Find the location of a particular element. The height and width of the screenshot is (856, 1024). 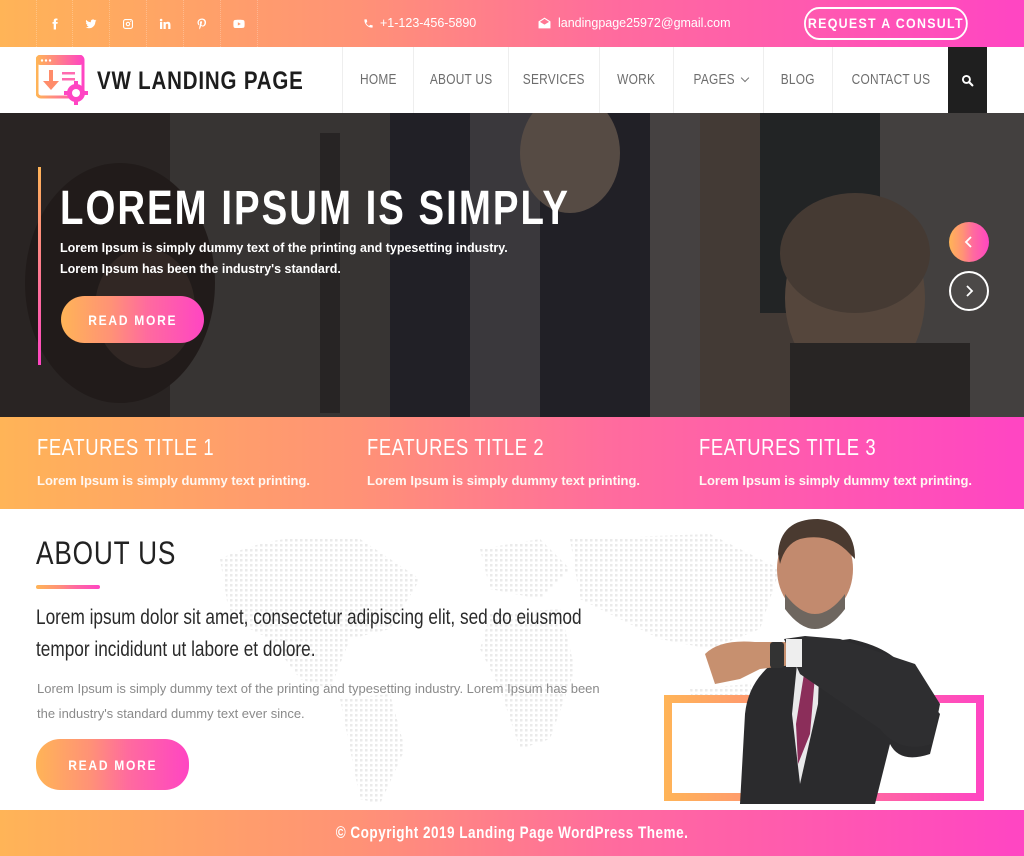

heading-underline is located at coordinates (68, 587).